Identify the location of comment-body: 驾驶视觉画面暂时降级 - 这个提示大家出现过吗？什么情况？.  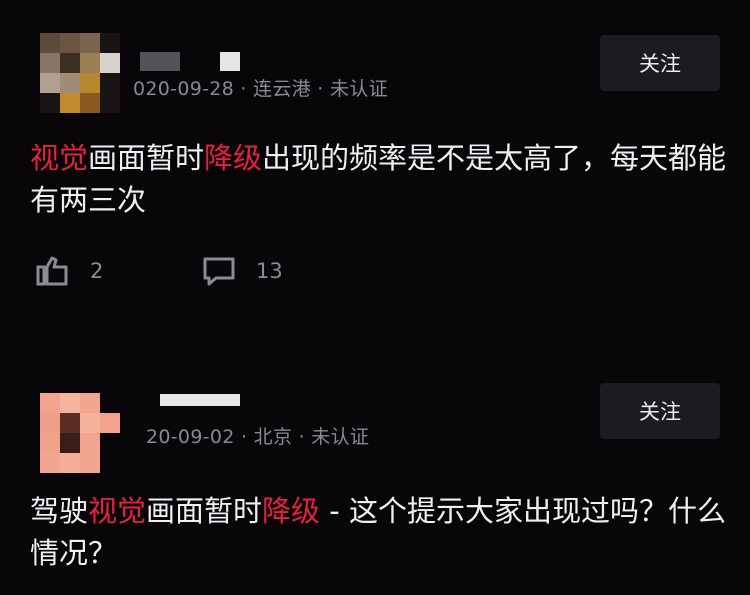
(380, 532).